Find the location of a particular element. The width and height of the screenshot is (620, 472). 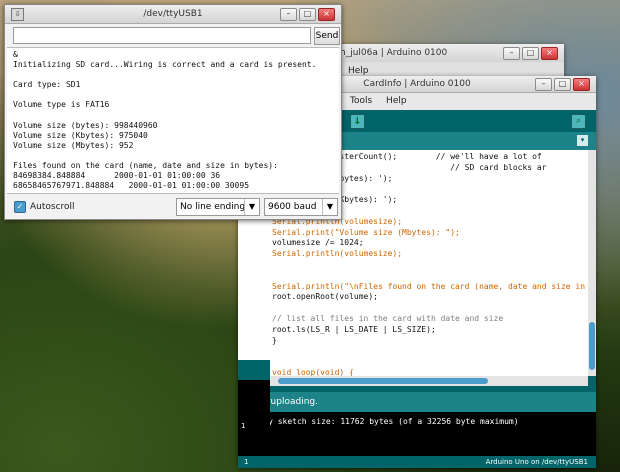

send-button: Send is located at coordinates (327, 36).